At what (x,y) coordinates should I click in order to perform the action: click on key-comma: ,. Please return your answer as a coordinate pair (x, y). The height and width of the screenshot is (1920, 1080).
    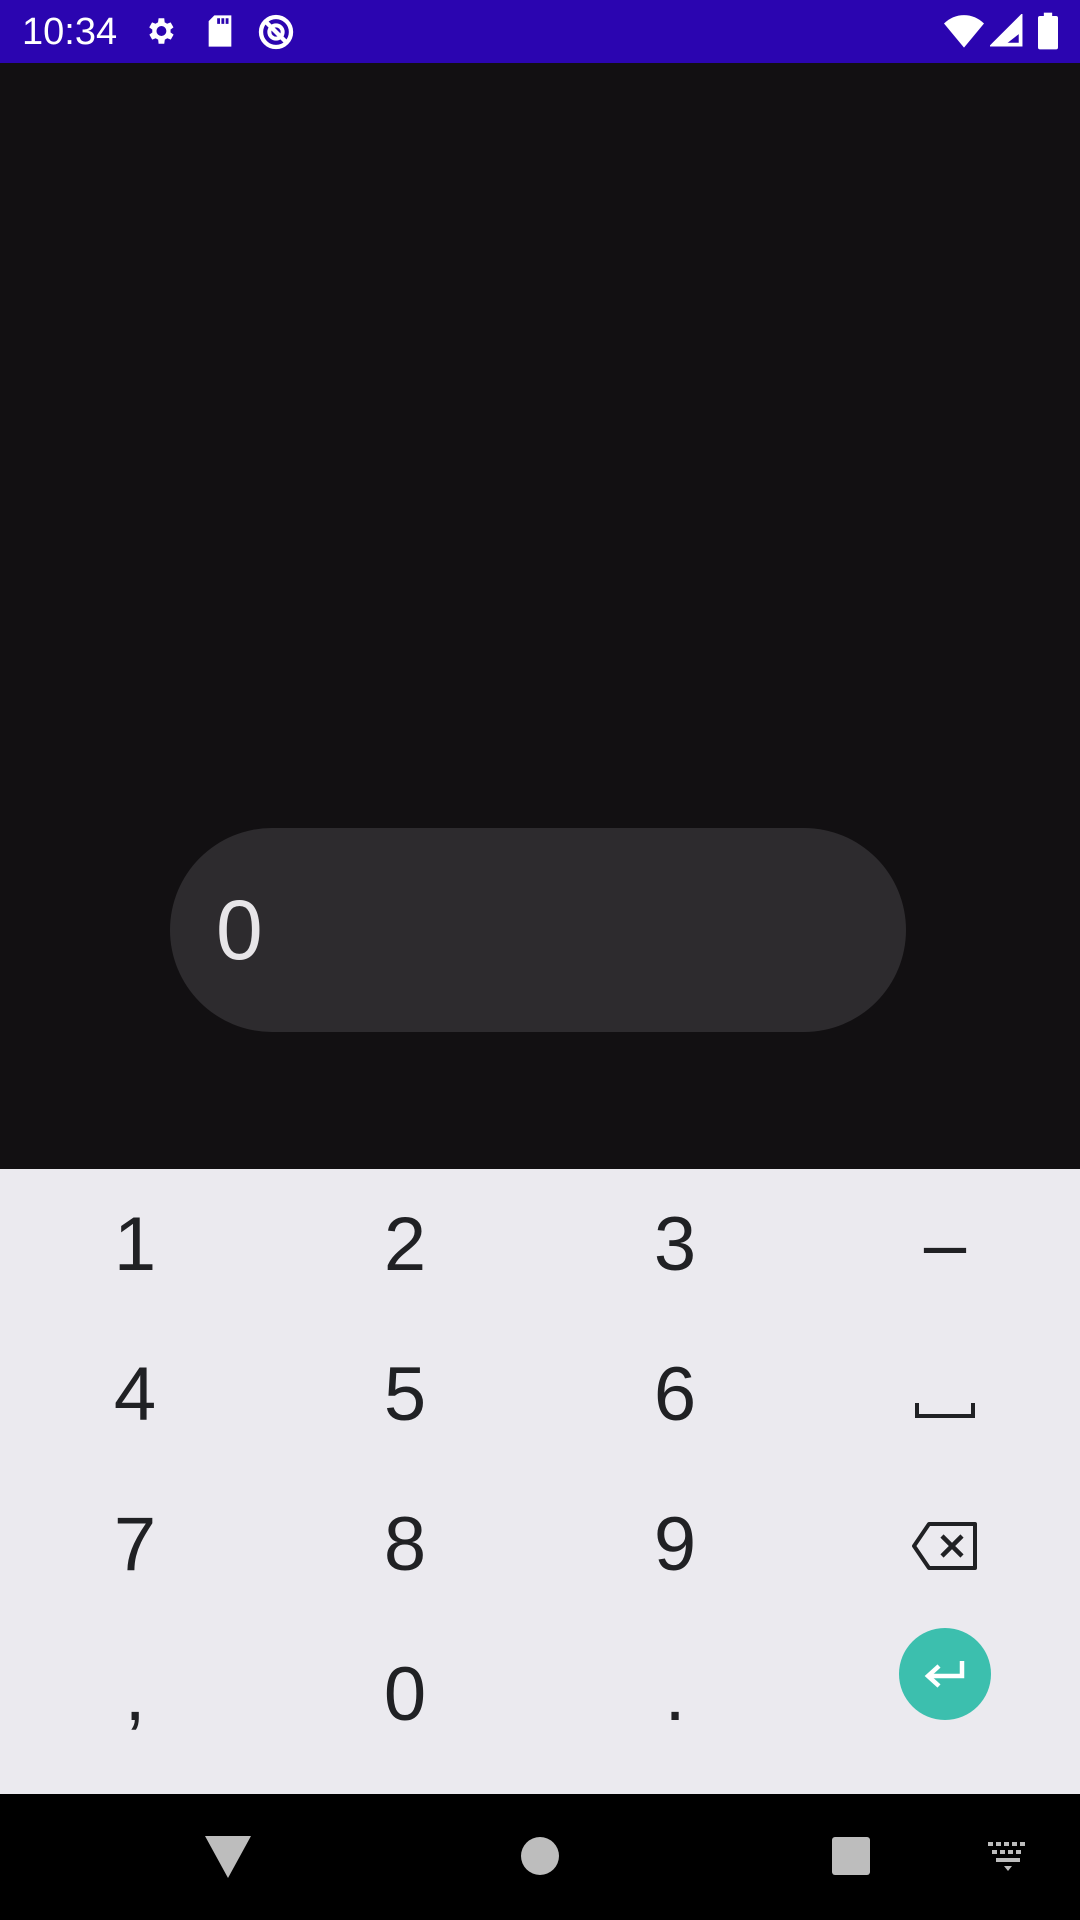
    Looking at the image, I should click on (135, 1695).